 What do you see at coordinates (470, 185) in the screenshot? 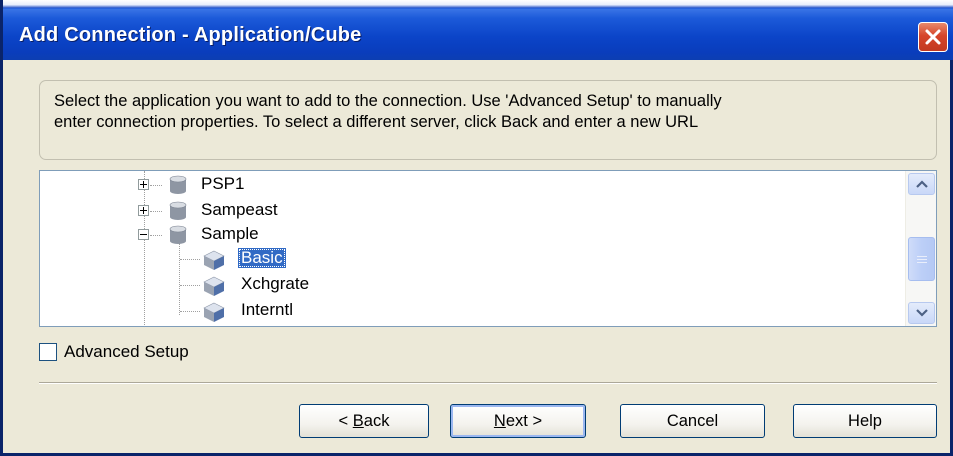
I see `tree-node-psp1: PSP1` at bounding box center [470, 185].